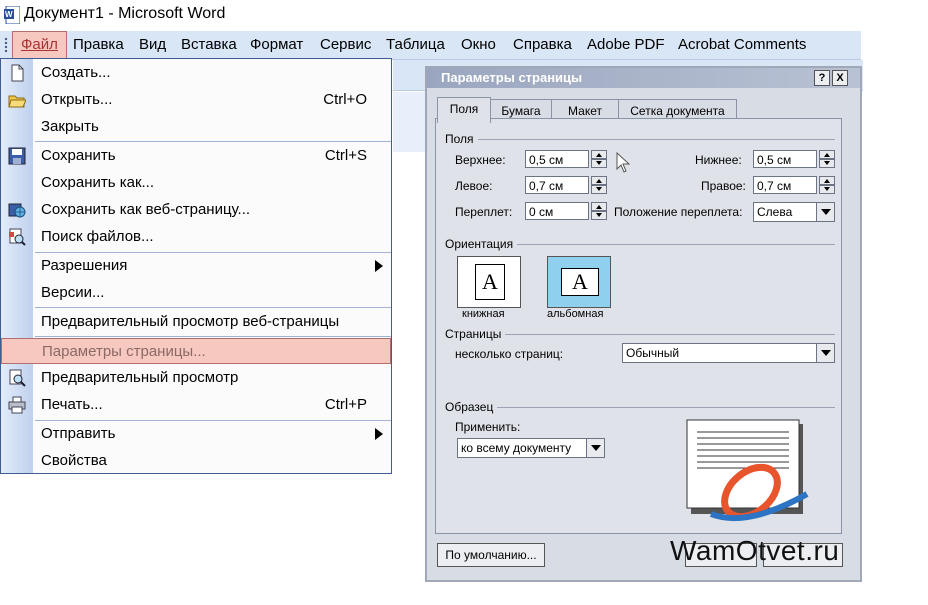 The image size is (928, 605). Describe the element at coordinates (125, 13) in the screenshot. I see `window-title: Документ1 - Microsoft Word` at that location.